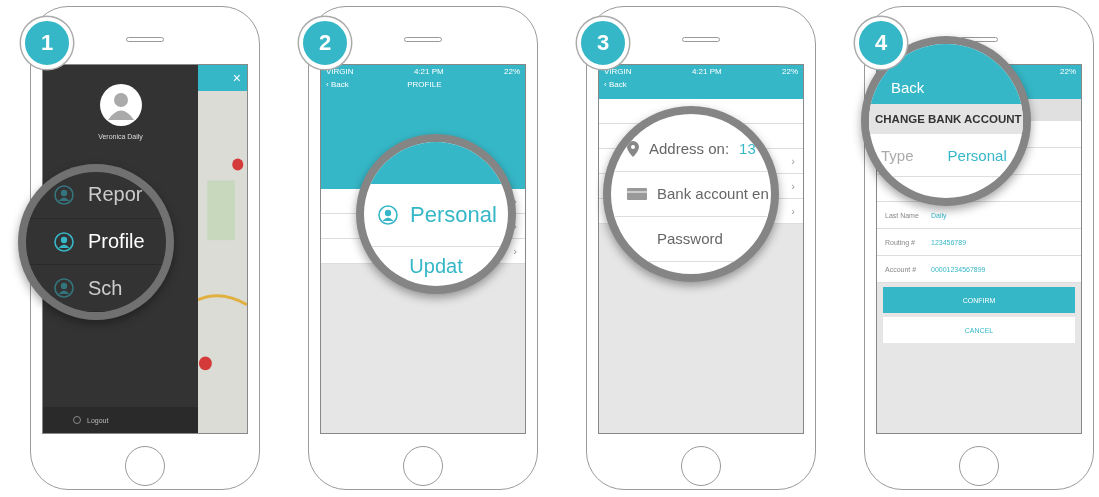 This screenshot has height=497, width=1099. I want to click on step-badge: 2, so click(325, 43).